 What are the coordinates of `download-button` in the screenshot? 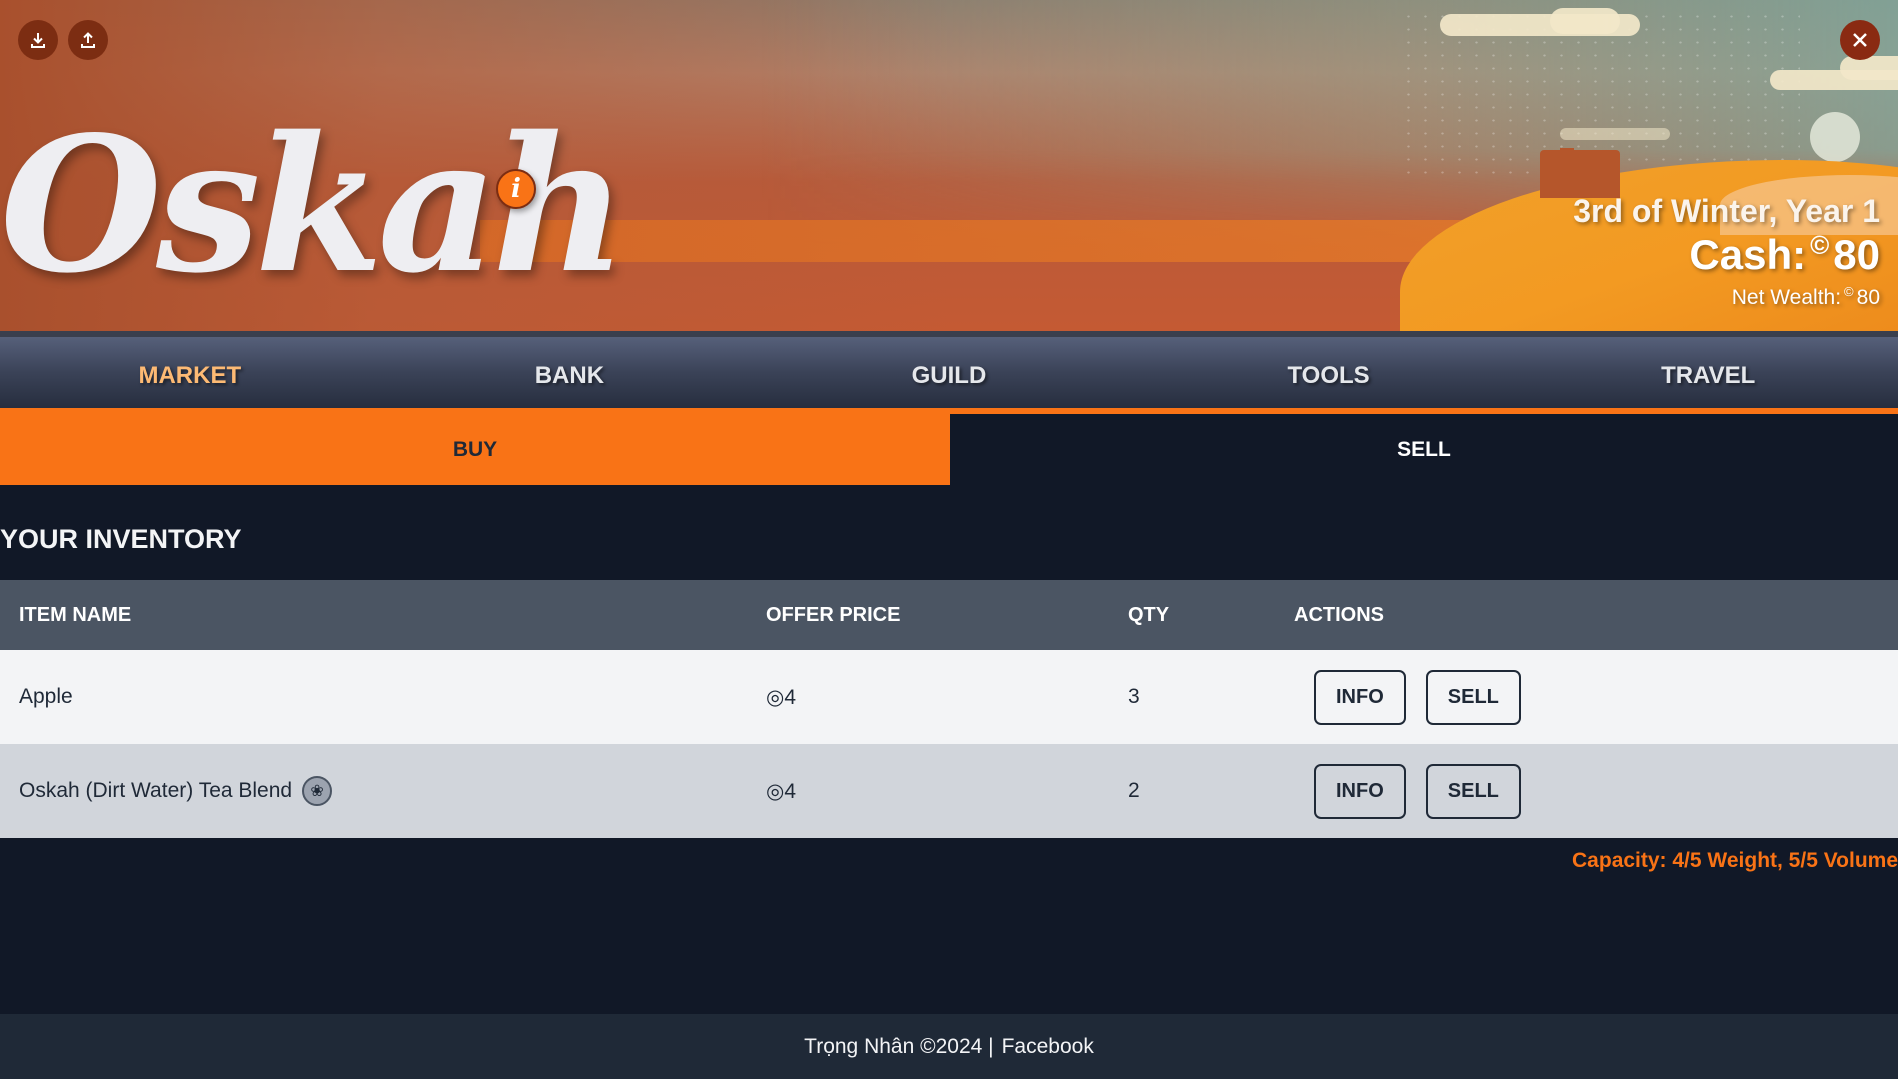 It's located at (38, 40).